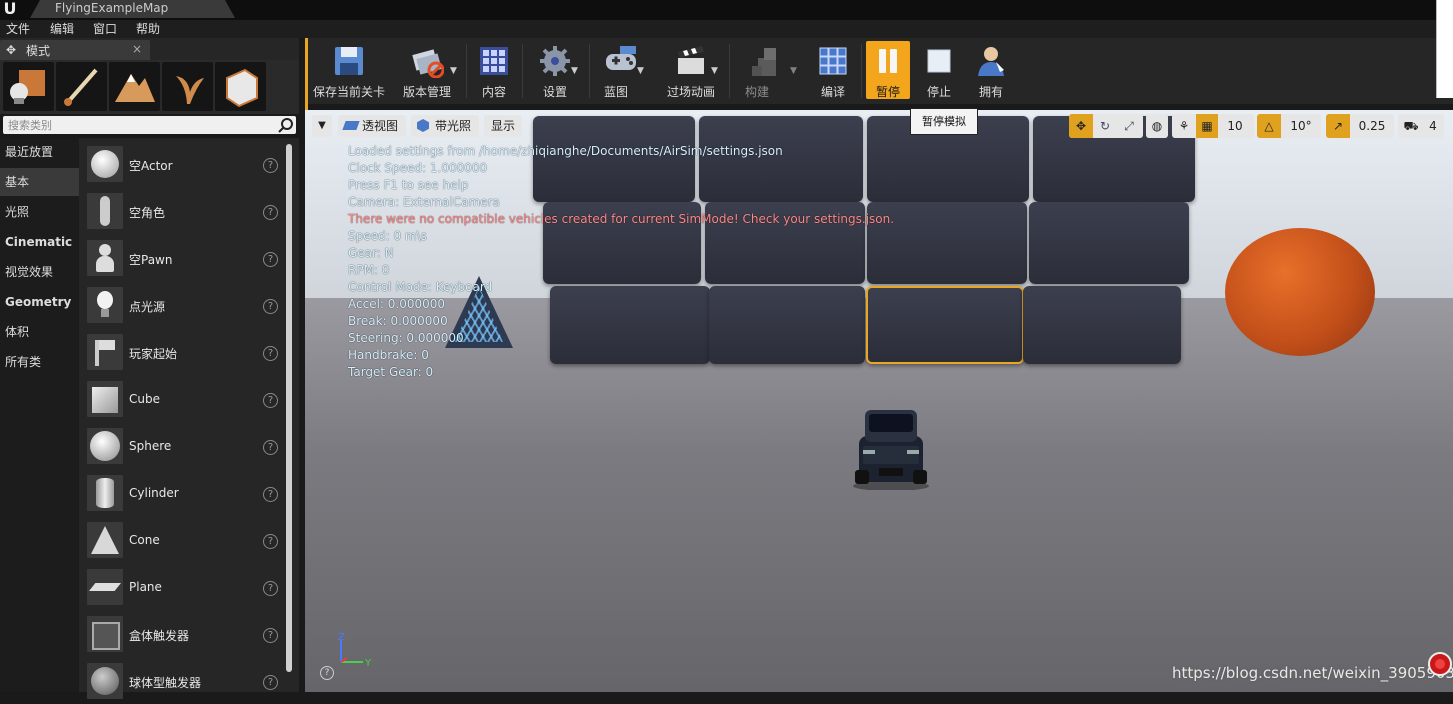  Describe the element at coordinates (1269, 126) in the screenshot. I see `rotation-snap-icon: △` at that location.